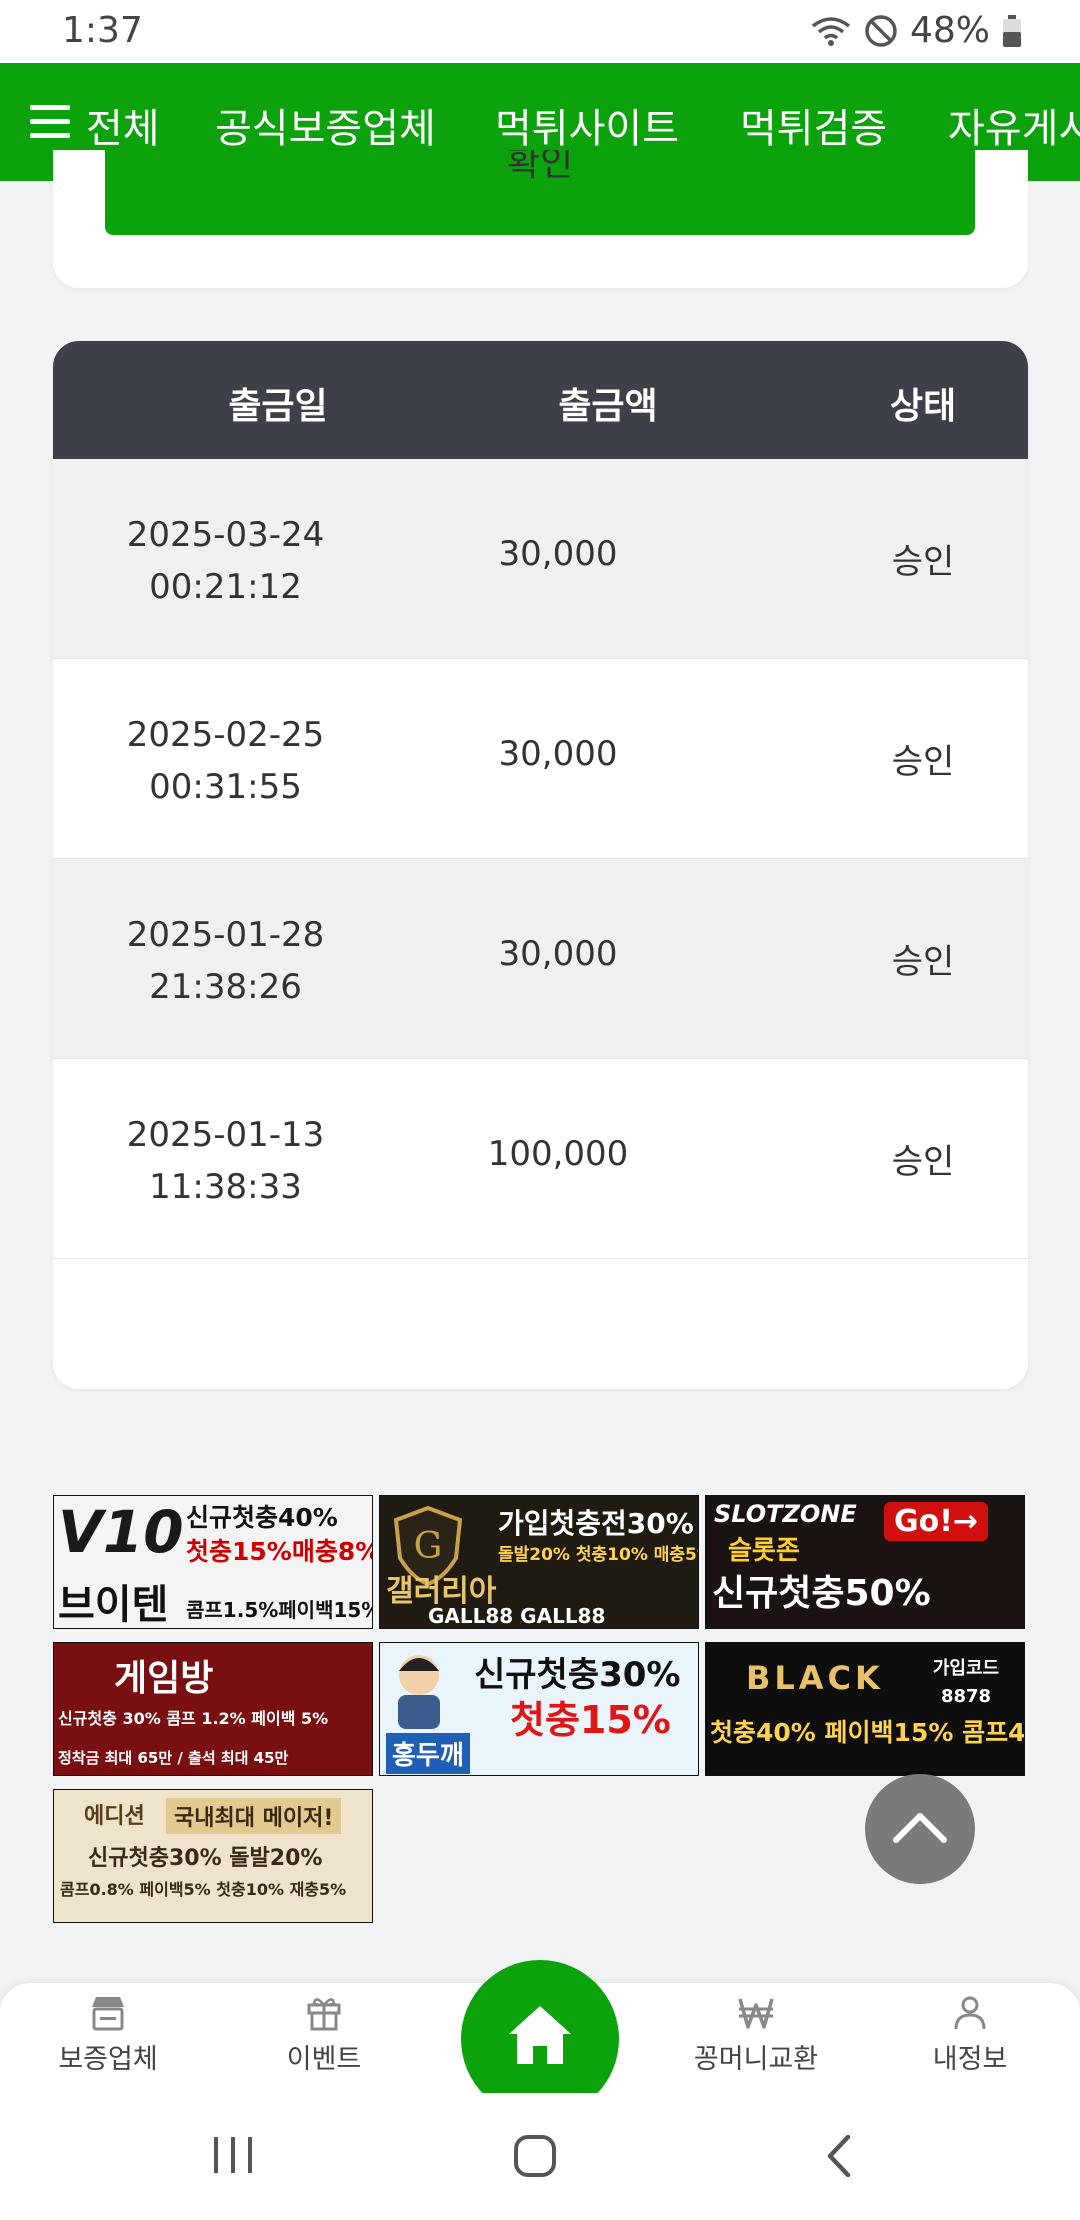 This screenshot has height=2220, width=1080. I want to click on wifi-icon, so click(831, 31).